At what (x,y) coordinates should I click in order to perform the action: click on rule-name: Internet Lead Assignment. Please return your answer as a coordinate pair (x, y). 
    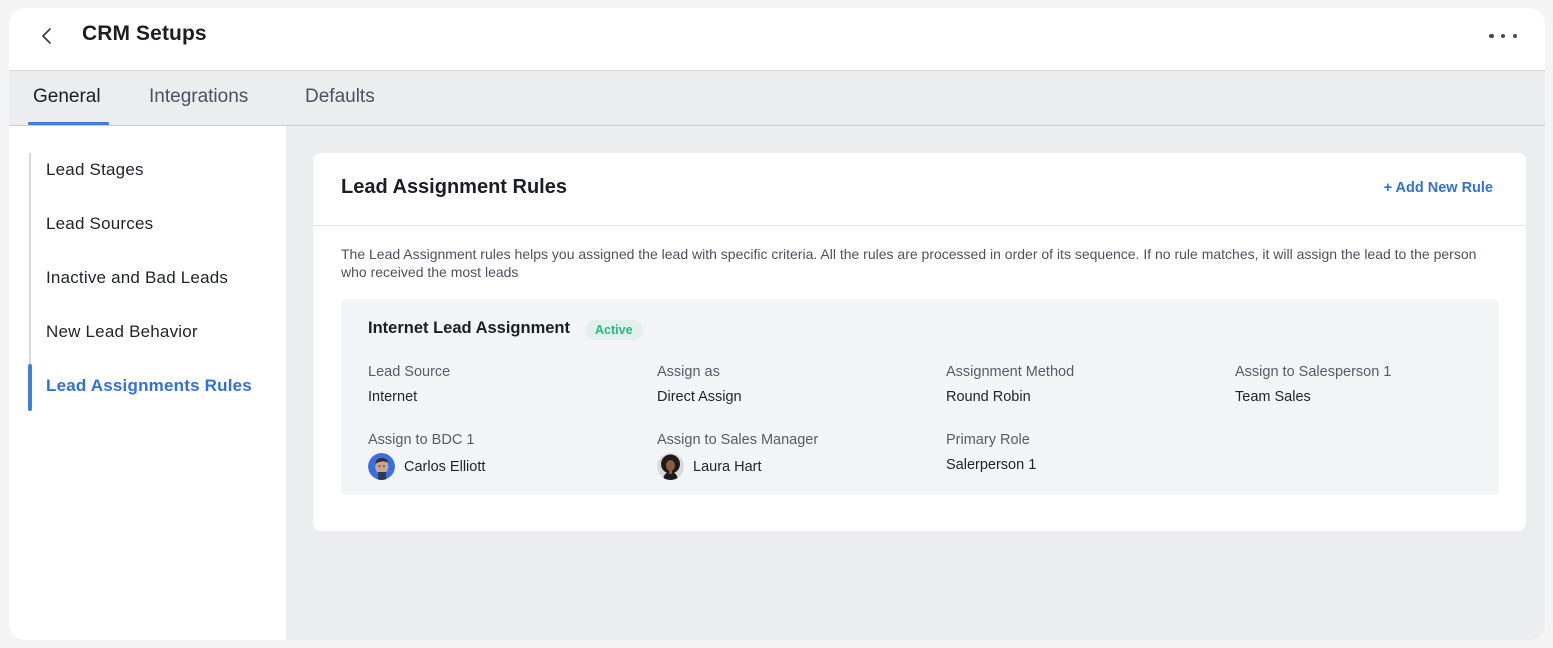
    Looking at the image, I should click on (469, 328).